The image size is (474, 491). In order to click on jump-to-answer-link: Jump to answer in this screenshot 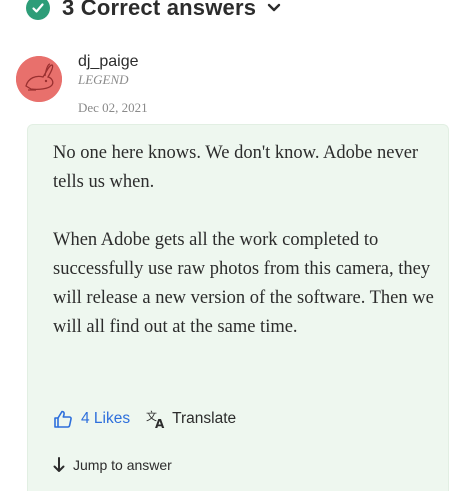, I will do `click(112, 465)`.